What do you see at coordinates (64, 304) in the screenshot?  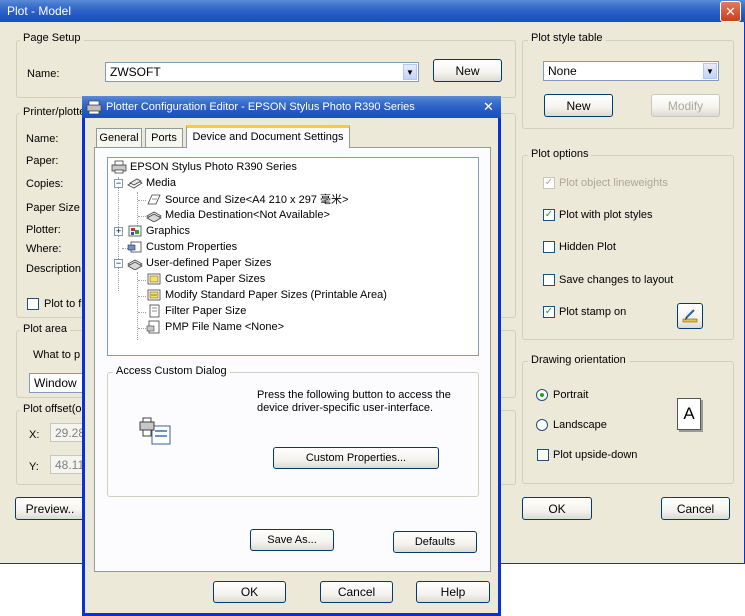 I see `plot-to-file-label: Plot to fi` at bounding box center [64, 304].